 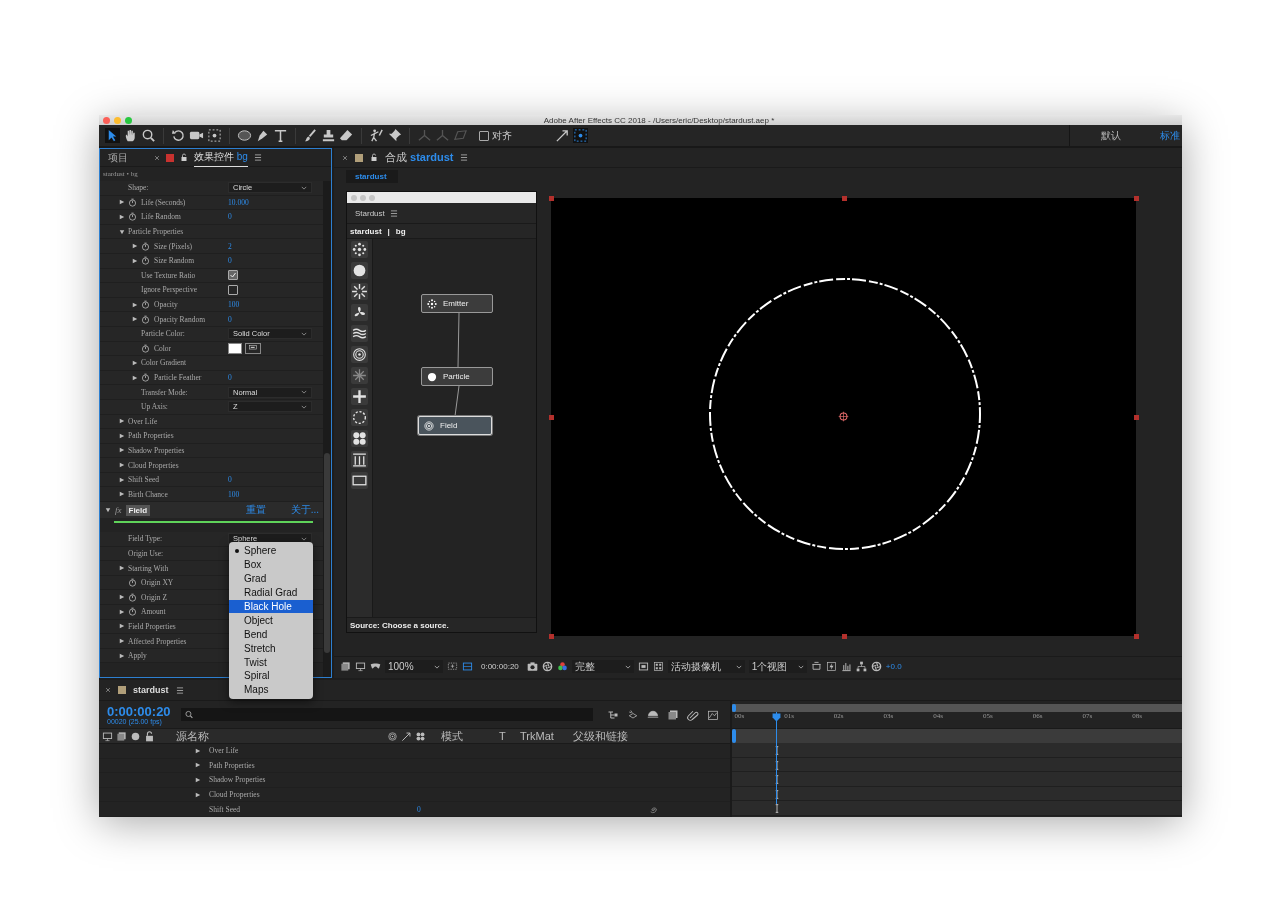 I want to click on window-icon, so click(x=643, y=666).